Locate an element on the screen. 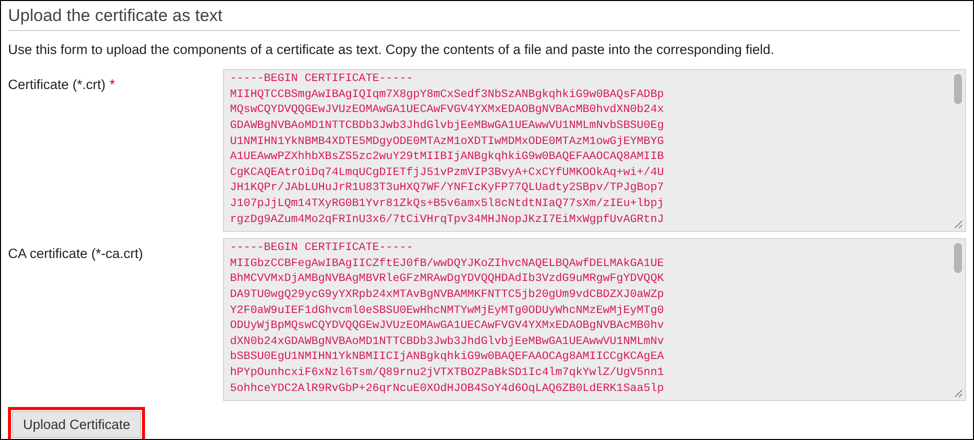 The width and height of the screenshot is (974, 440). description: Use this form to upload the components of a certificate as text. Copy the contents of a file and paste into the corresponding field. is located at coordinates (391, 50).